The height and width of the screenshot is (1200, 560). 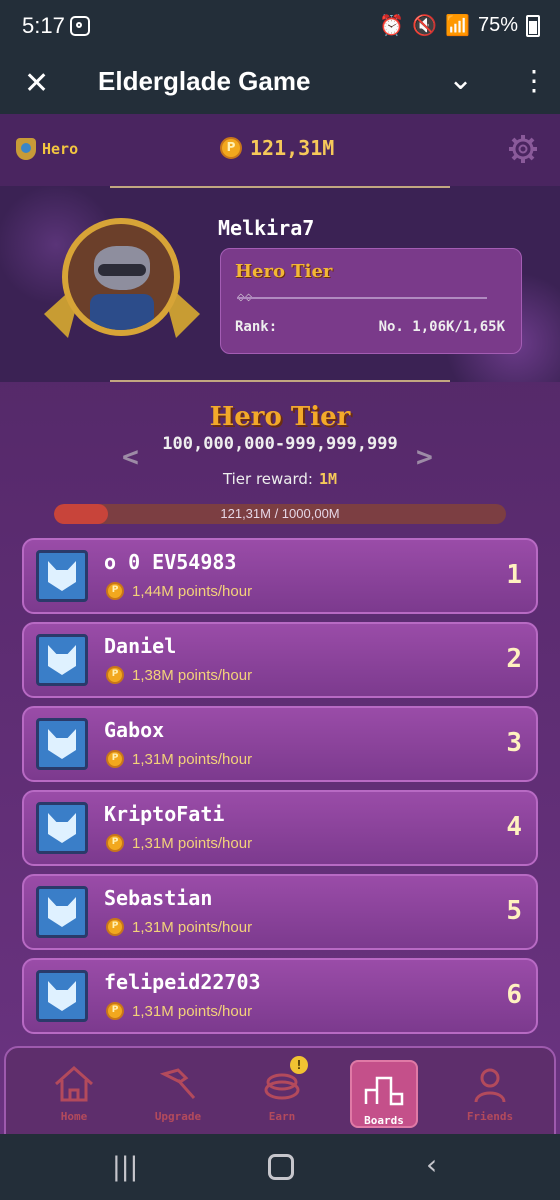 What do you see at coordinates (514, 911) in the screenshot?
I see `rank-number: 5` at bounding box center [514, 911].